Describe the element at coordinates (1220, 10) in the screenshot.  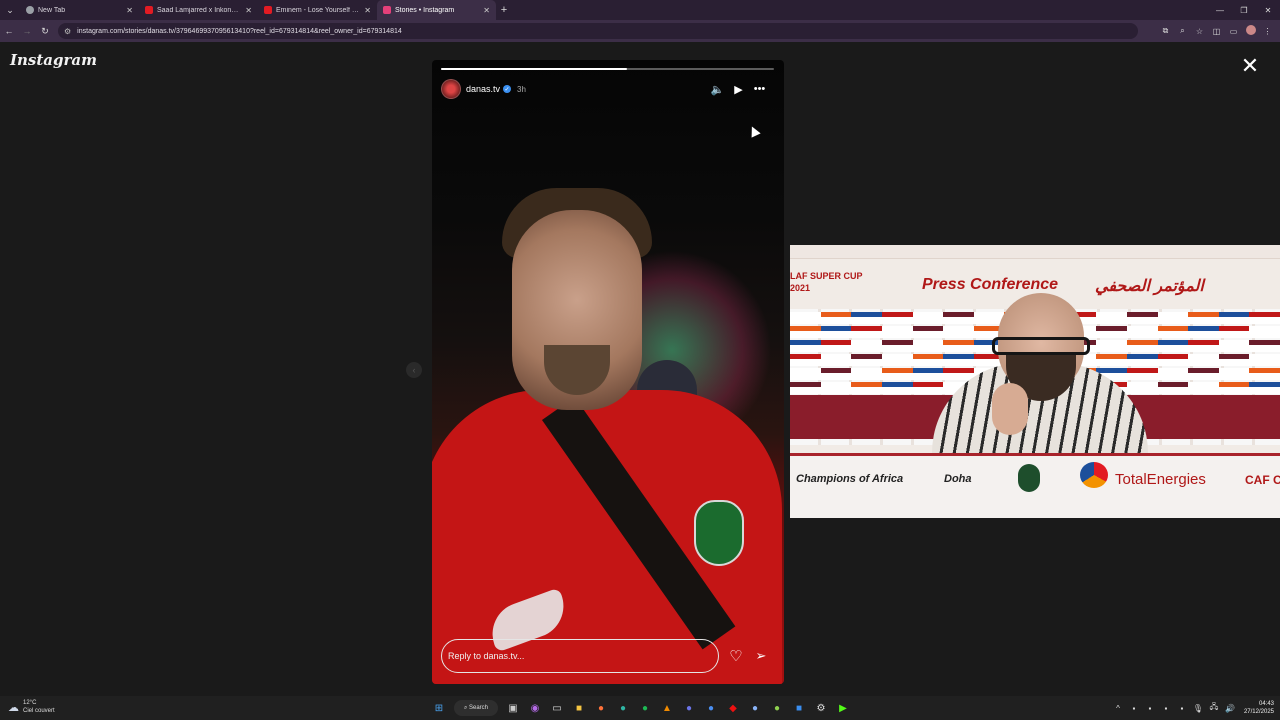
I see `minimize-icon: —` at that location.